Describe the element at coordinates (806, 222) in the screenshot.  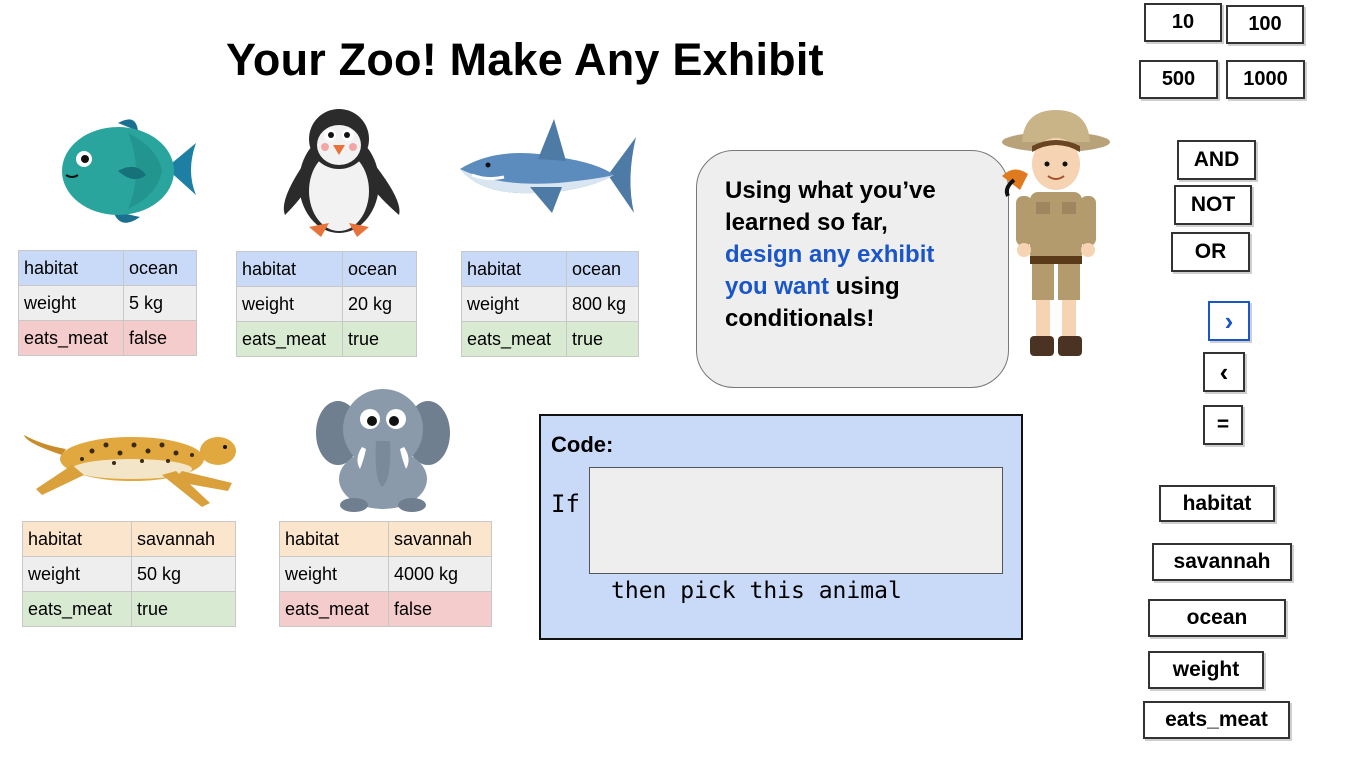
I see `bubble-line: learned so far,` at that location.